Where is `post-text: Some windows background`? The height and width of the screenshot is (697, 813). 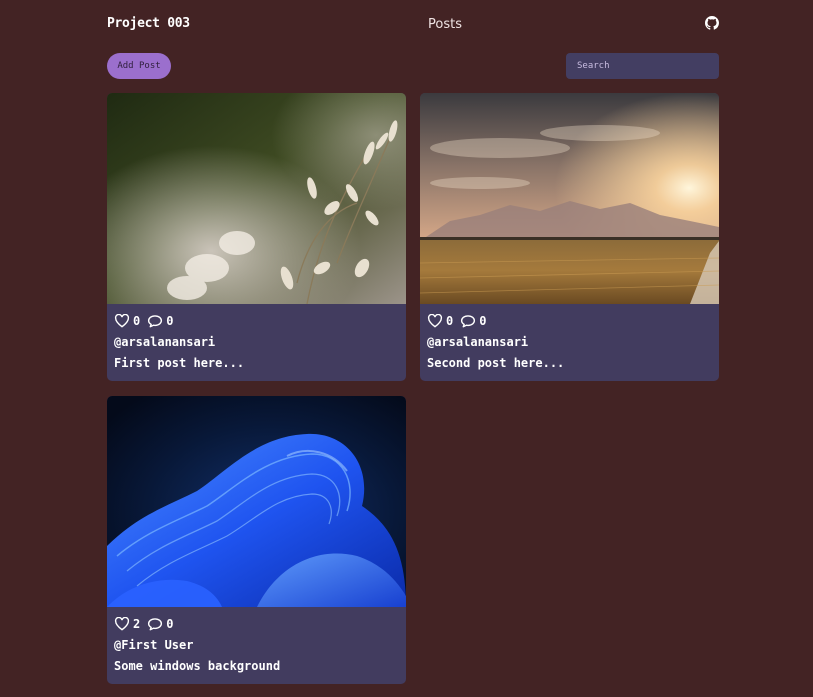
post-text: Some windows background is located at coordinates (197, 666).